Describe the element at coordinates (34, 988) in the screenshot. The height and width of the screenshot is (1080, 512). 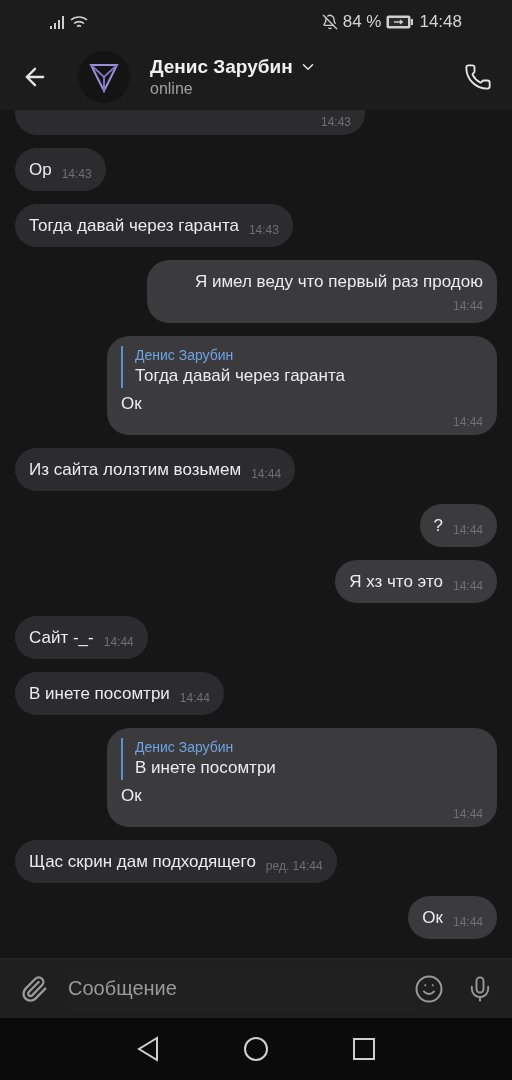
I see `attach-button` at that location.